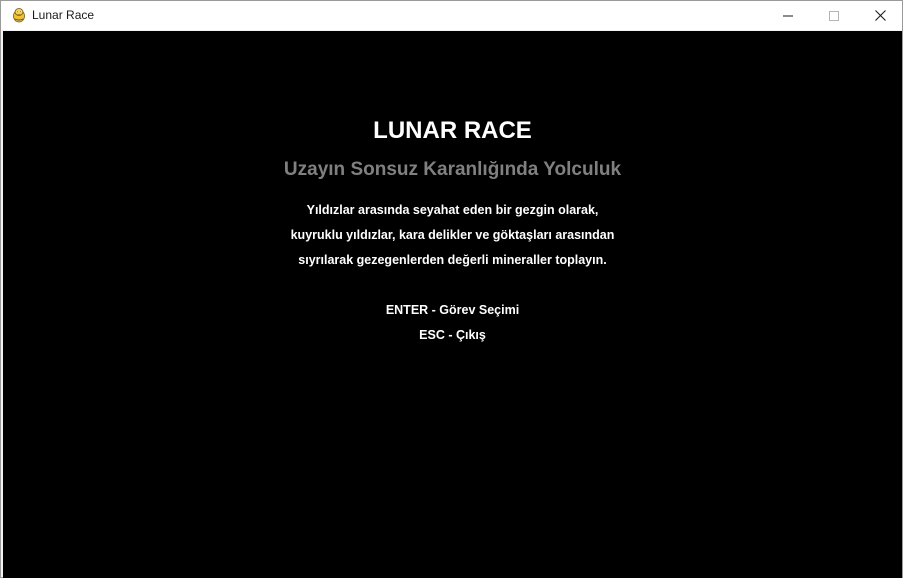 The height and width of the screenshot is (578, 903). What do you see at coordinates (63, 15) in the screenshot?
I see `window-title: Lunar Race` at bounding box center [63, 15].